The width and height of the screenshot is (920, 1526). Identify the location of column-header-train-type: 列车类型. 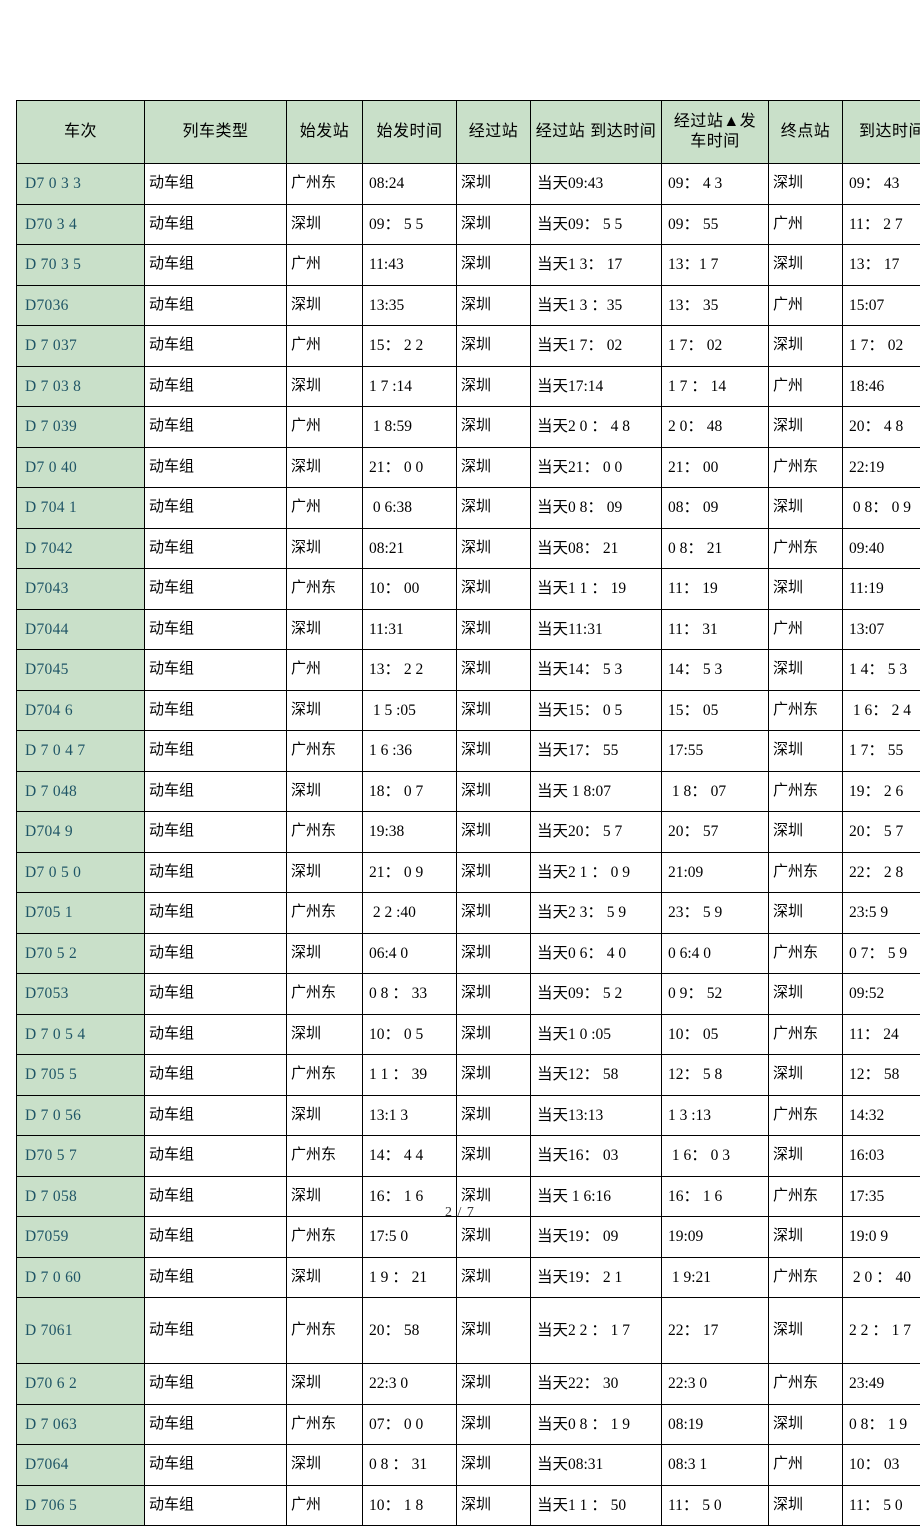
(216, 132).